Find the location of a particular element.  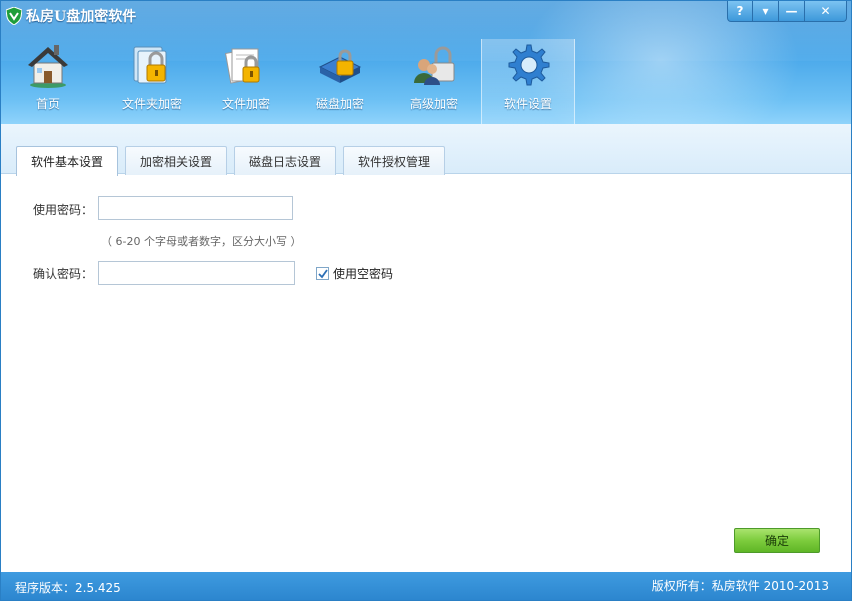

toolbar-label: 文件夹加密 is located at coordinates (151, 104).